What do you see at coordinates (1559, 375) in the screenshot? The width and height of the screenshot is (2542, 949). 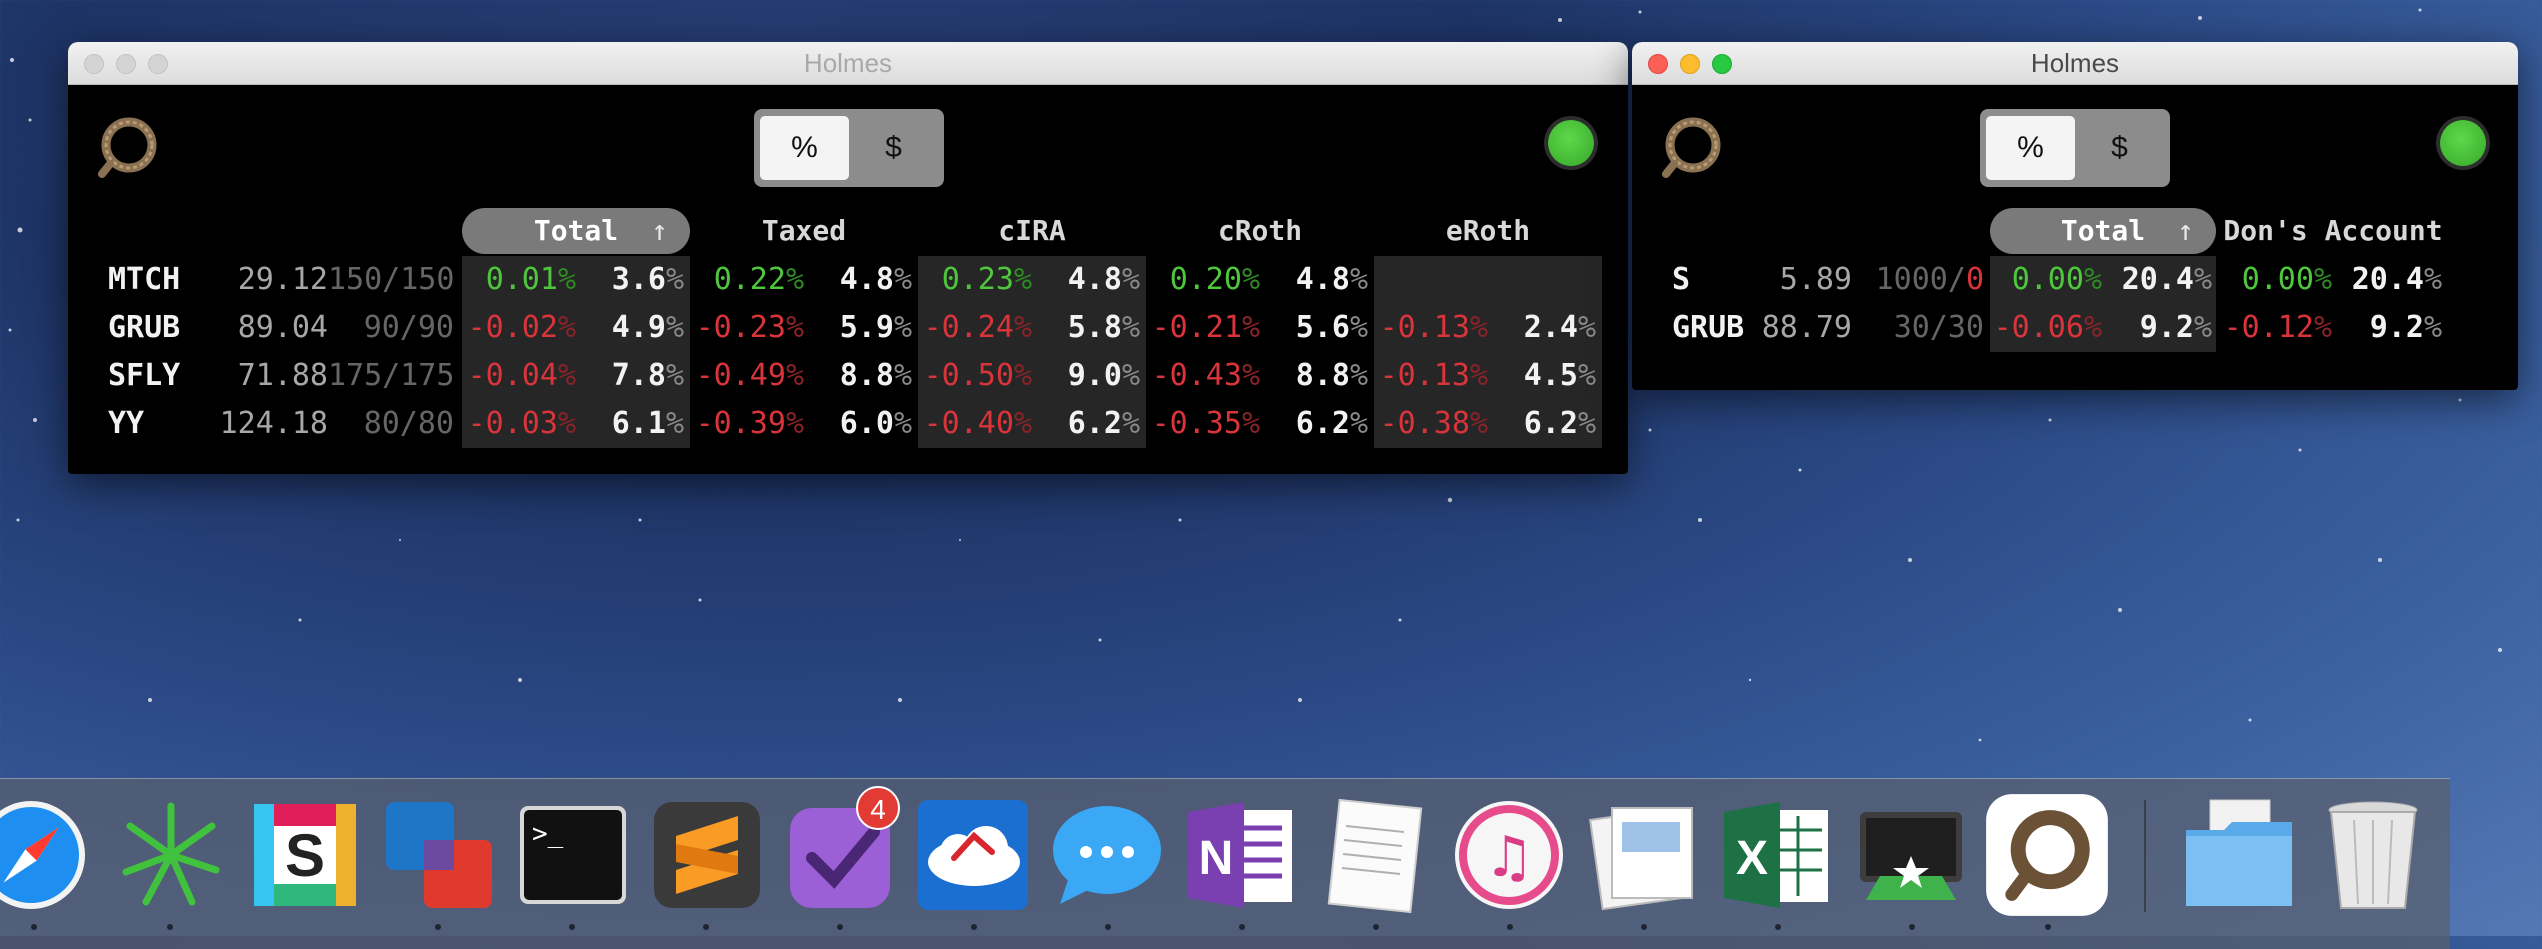 I see `allocation-percent: 4.5%` at bounding box center [1559, 375].